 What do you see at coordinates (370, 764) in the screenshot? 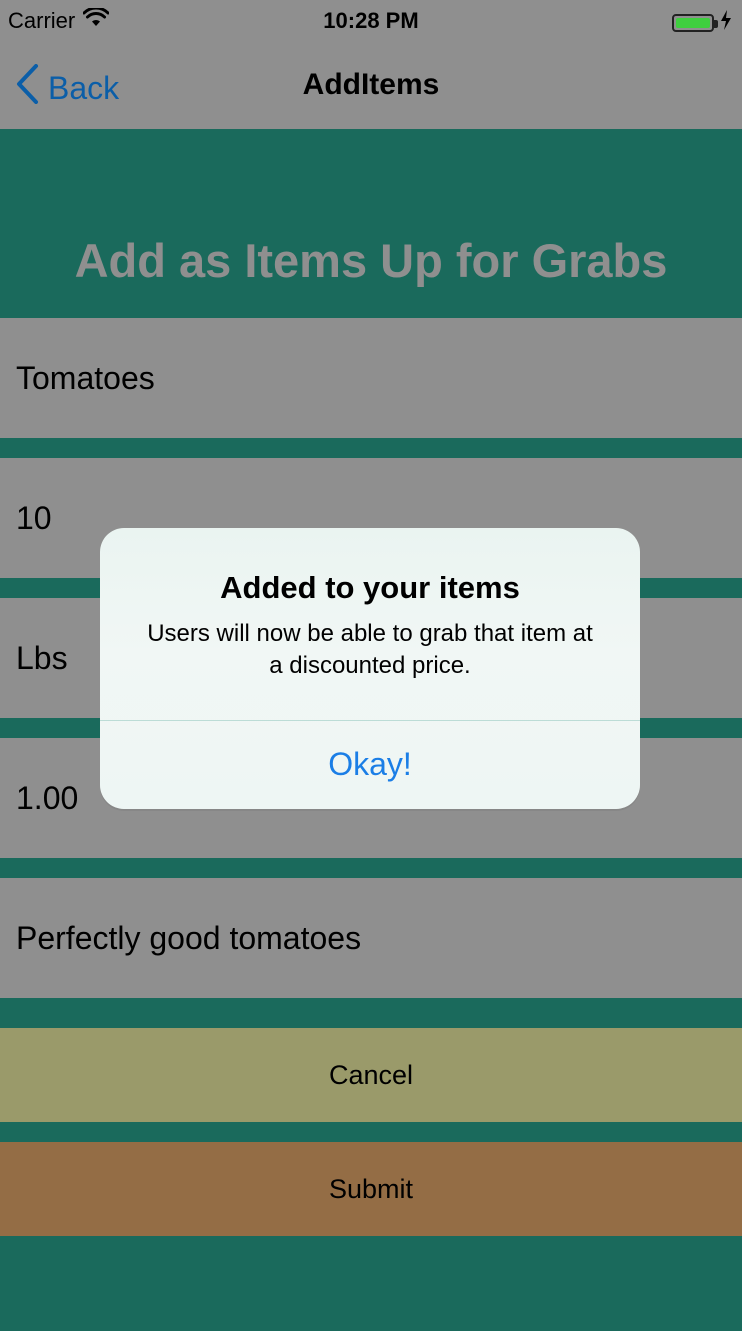
I see `okay-button: Okay!` at bounding box center [370, 764].